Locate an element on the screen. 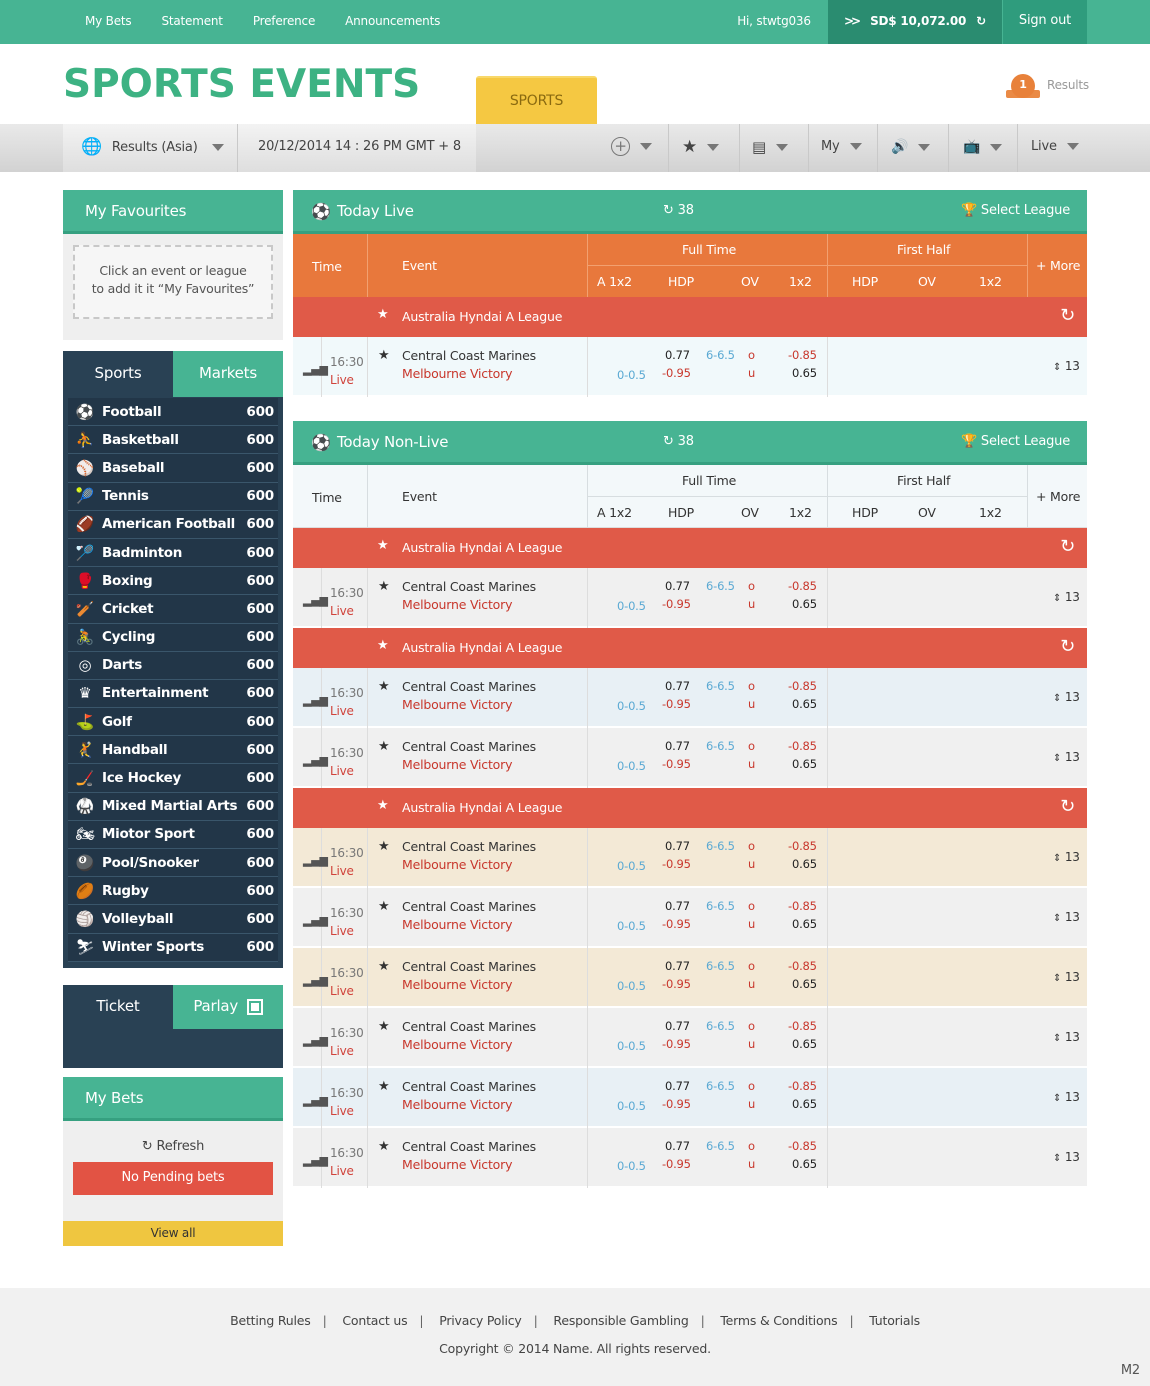  footer-link-betting-rules: Betting Rules is located at coordinates (270, 1320).